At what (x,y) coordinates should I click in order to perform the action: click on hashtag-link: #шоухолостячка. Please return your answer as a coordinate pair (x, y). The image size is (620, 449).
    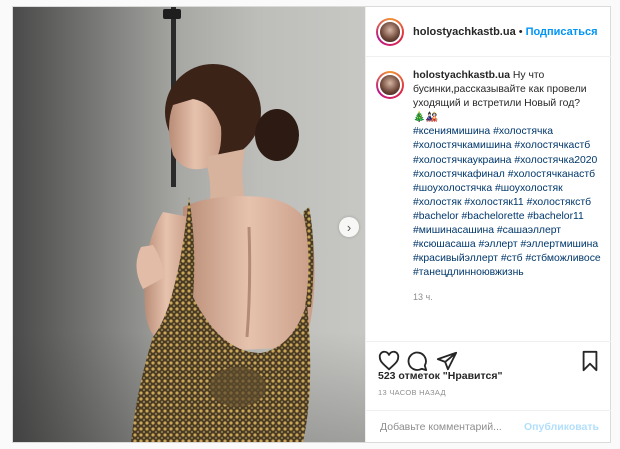
    Looking at the image, I should click on (452, 188).